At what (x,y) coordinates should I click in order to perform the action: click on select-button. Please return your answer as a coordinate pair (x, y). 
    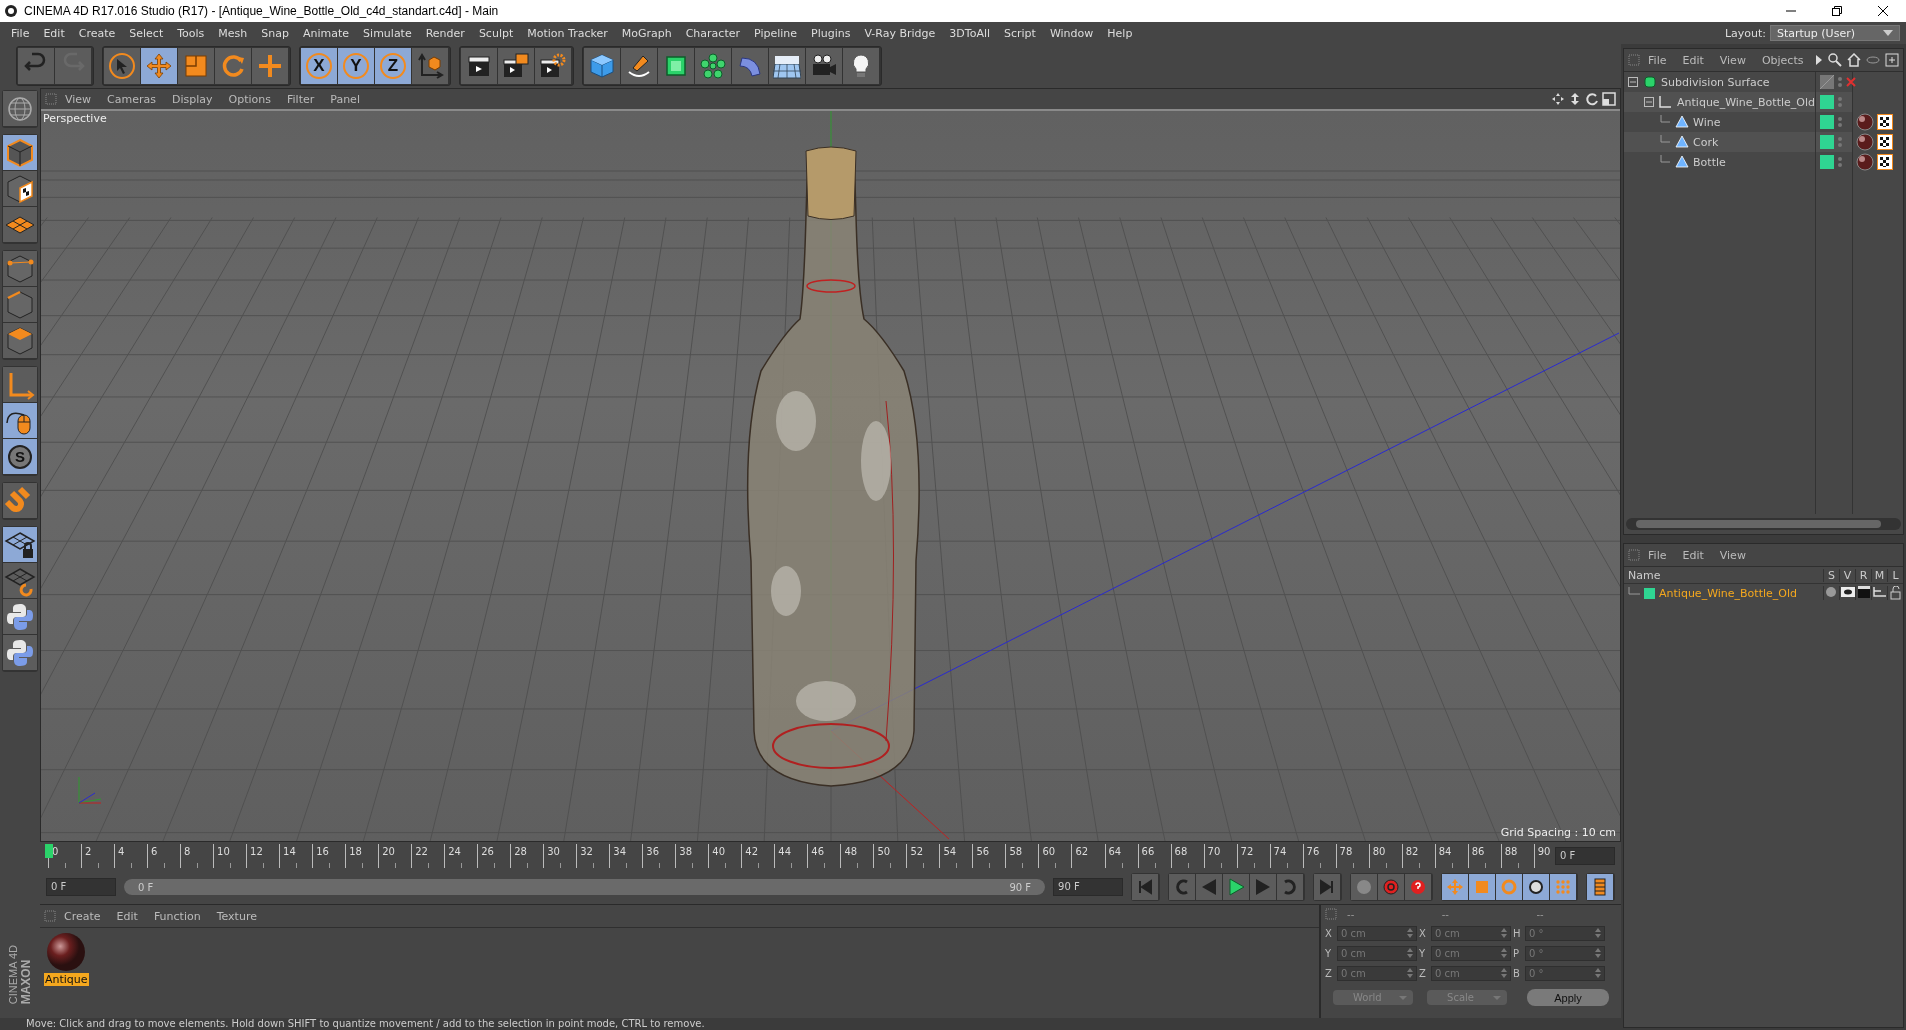
    Looking at the image, I should click on (122, 66).